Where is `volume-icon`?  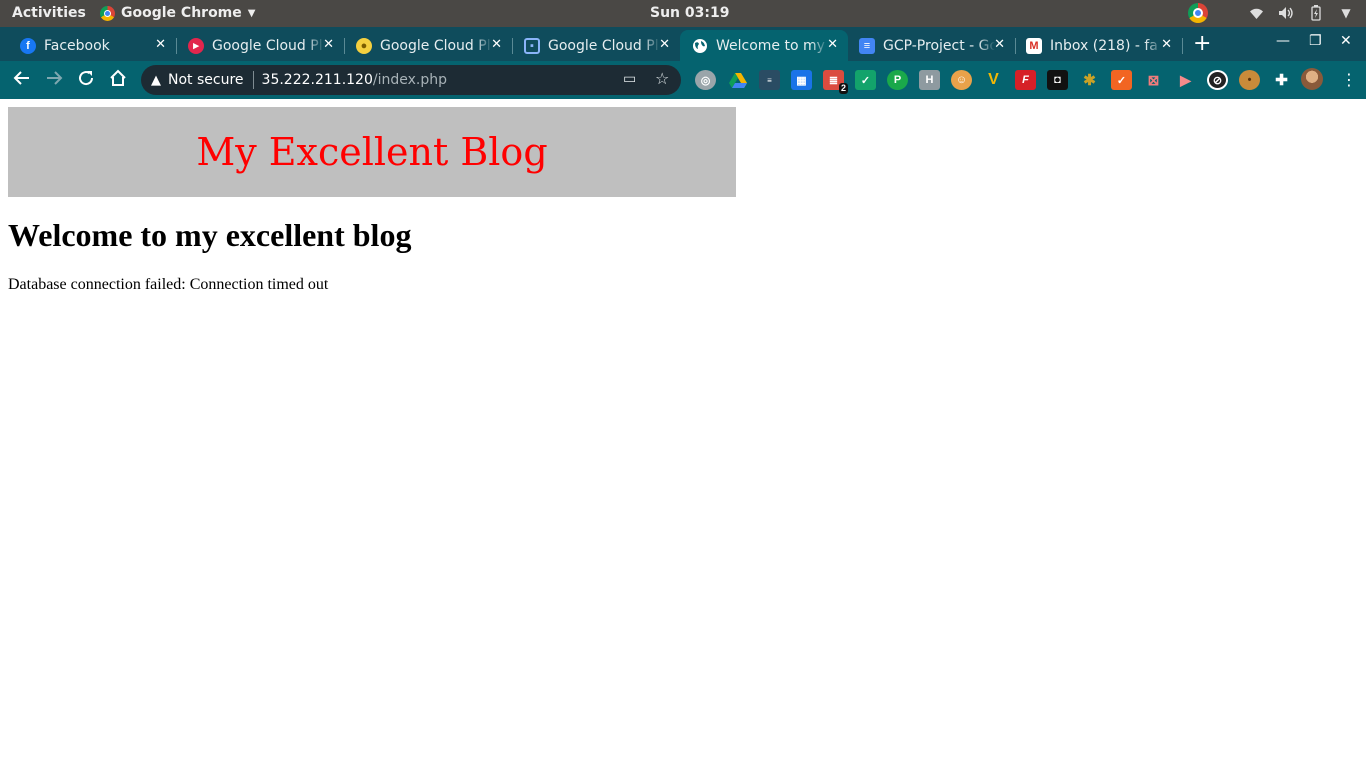 volume-icon is located at coordinates (1286, 13).